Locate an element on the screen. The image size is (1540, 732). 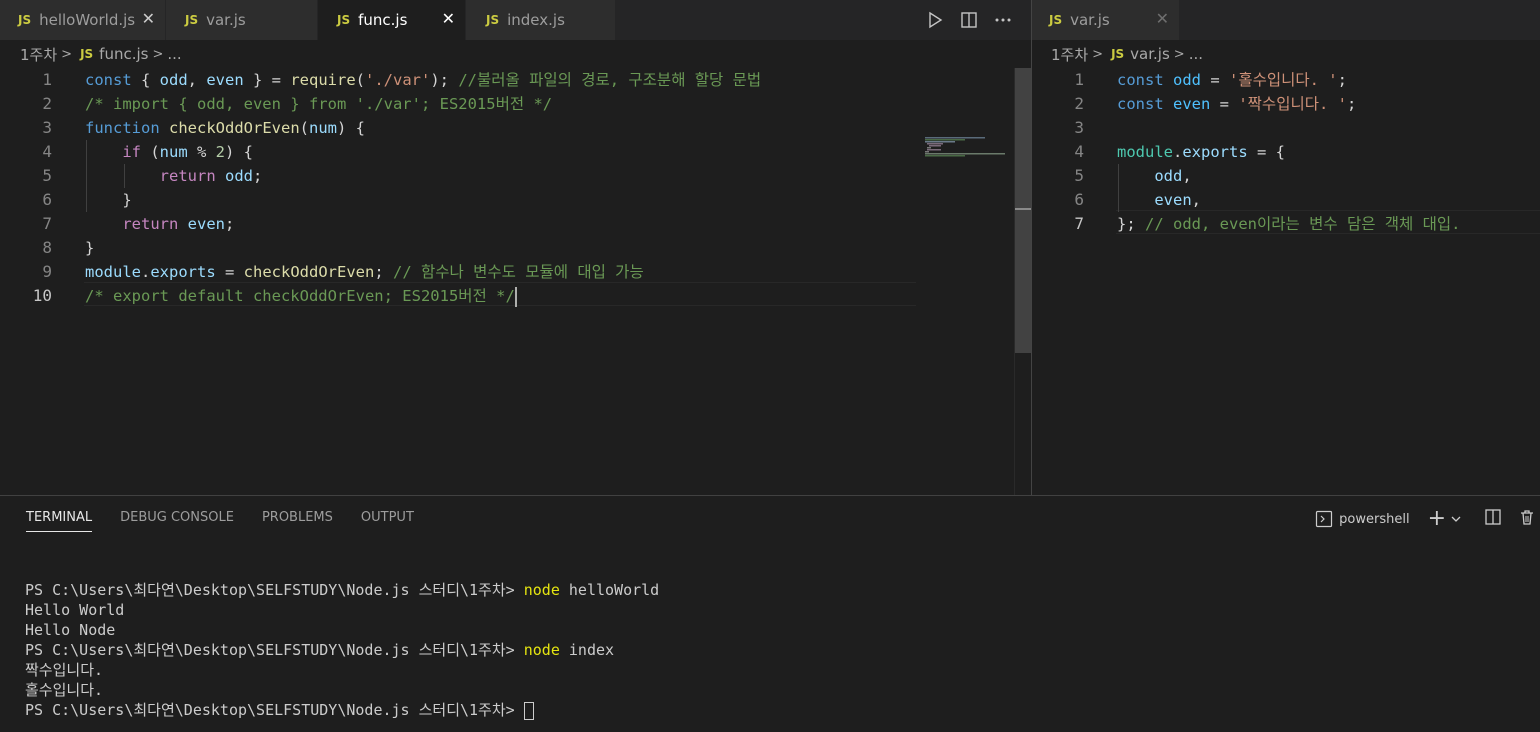
chevron-down-icon is located at coordinates (1456, 519).